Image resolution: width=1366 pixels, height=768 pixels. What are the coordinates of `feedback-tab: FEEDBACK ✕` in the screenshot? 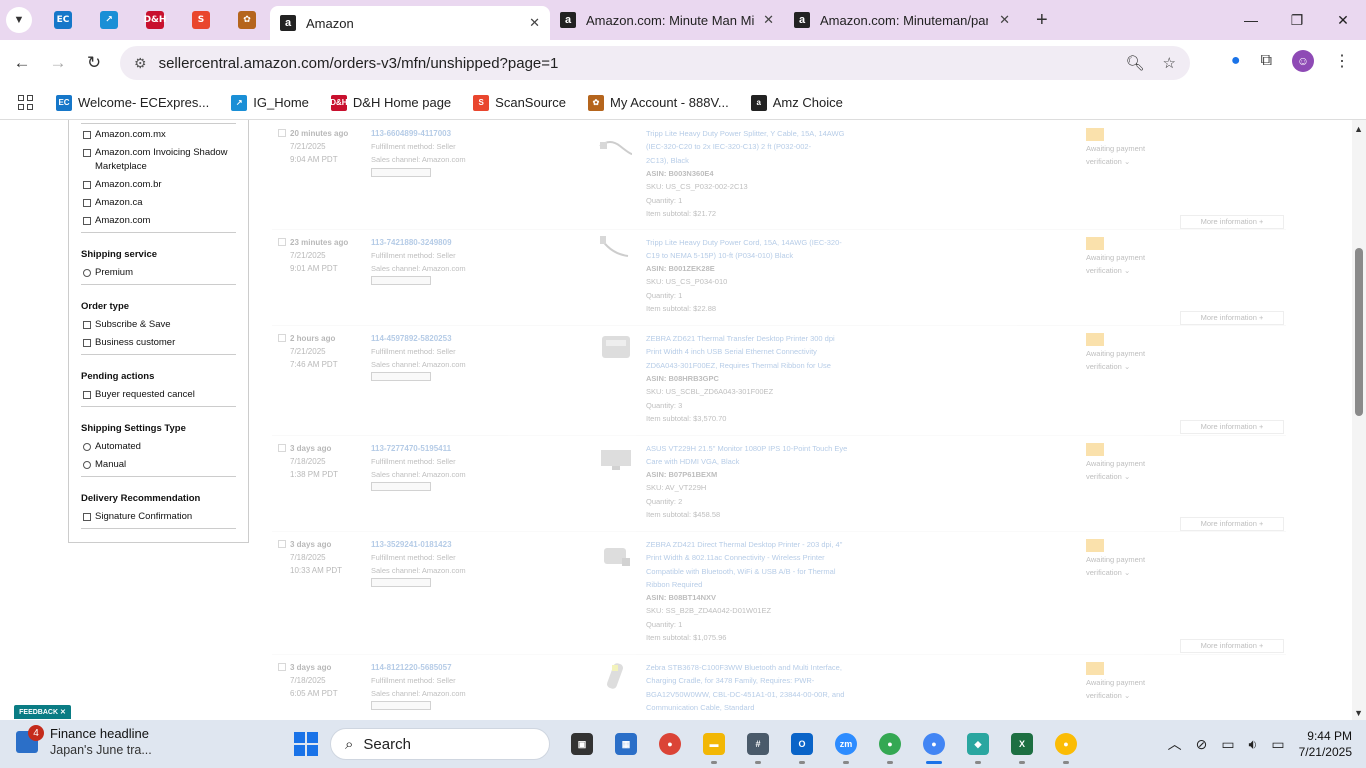 It's located at (42, 712).